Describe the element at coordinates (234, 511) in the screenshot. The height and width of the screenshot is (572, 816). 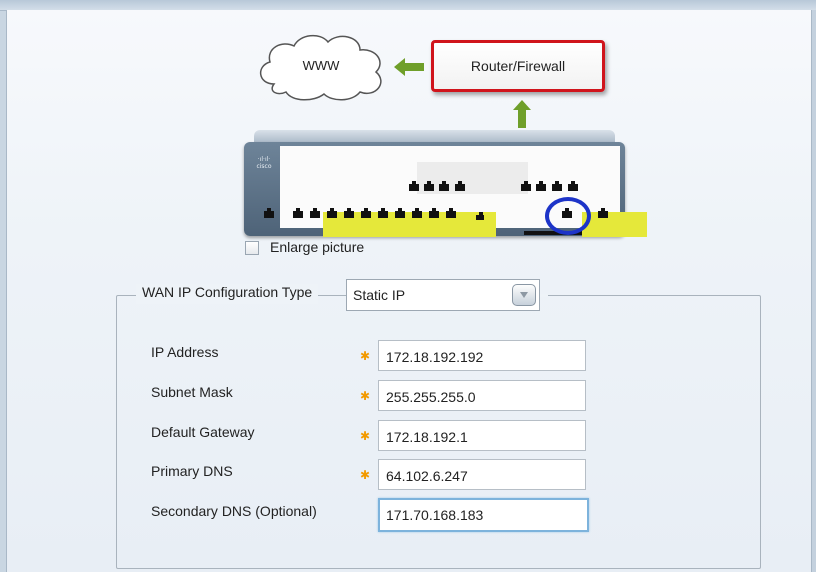
I see `secondary-dns-label: Secondary DNS (Optional)` at that location.